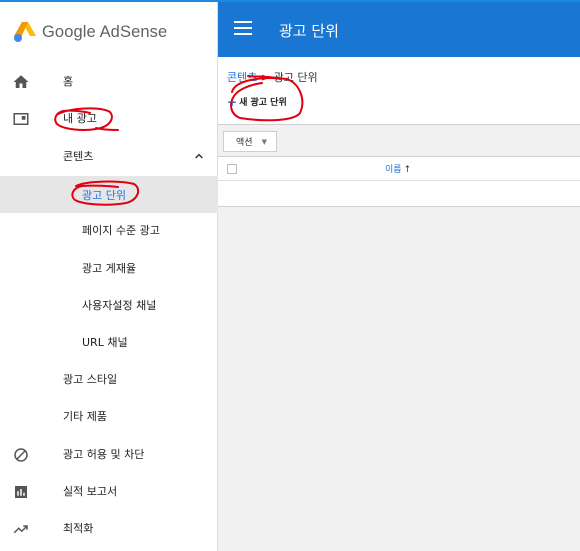  What do you see at coordinates (68, 81) in the screenshot?
I see `sidebar-item-label: 홈` at bounding box center [68, 81].